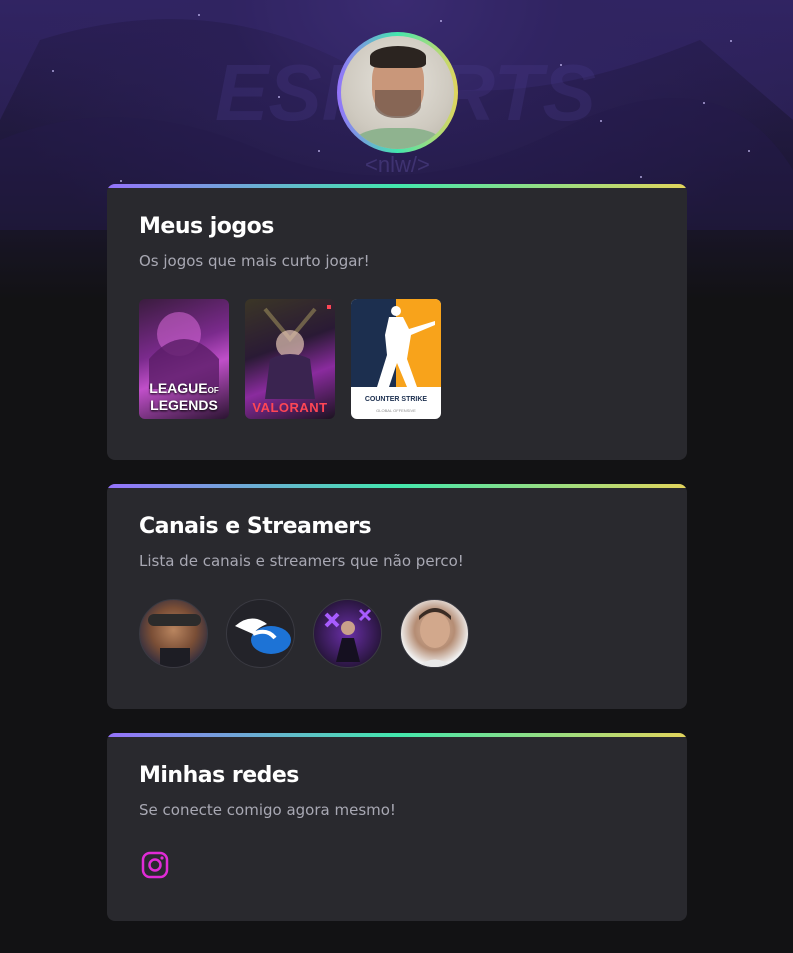 This screenshot has width=793, height=953. Describe the element at coordinates (290, 407) in the screenshot. I see `valorant-caption: VALORANT` at that location.